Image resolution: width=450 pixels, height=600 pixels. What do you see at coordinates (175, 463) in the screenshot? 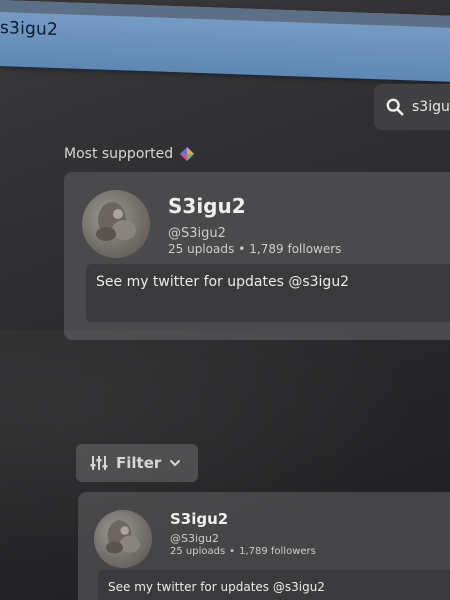
I see `chevron-down-icon` at bounding box center [175, 463].